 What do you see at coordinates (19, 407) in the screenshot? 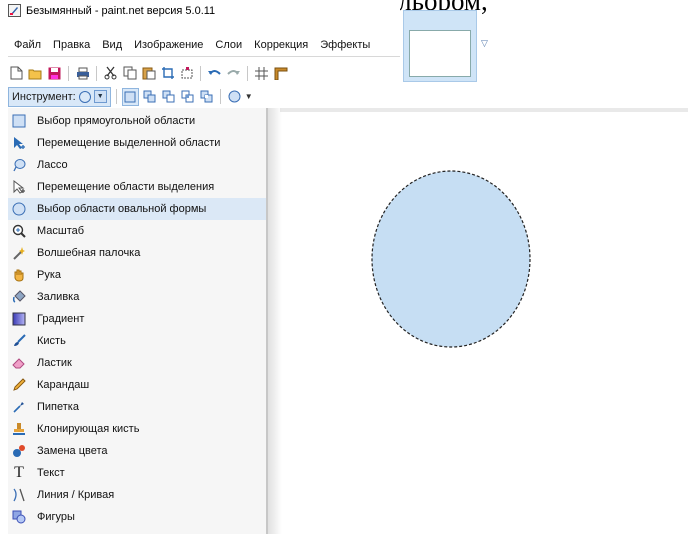
I see `pipette-icon` at bounding box center [19, 407].